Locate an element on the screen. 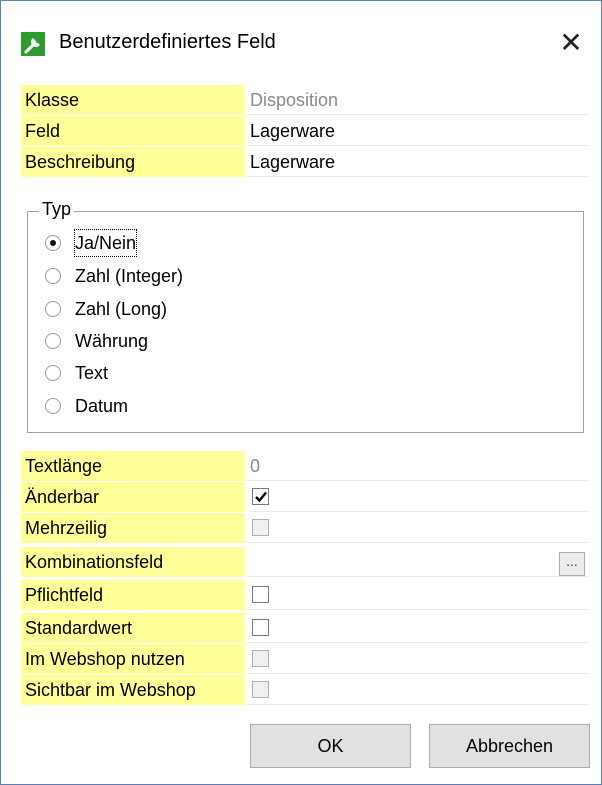 This screenshot has height=785, width=602. field-row-feld: Feld Lagerware is located at coordinates (305, 131).